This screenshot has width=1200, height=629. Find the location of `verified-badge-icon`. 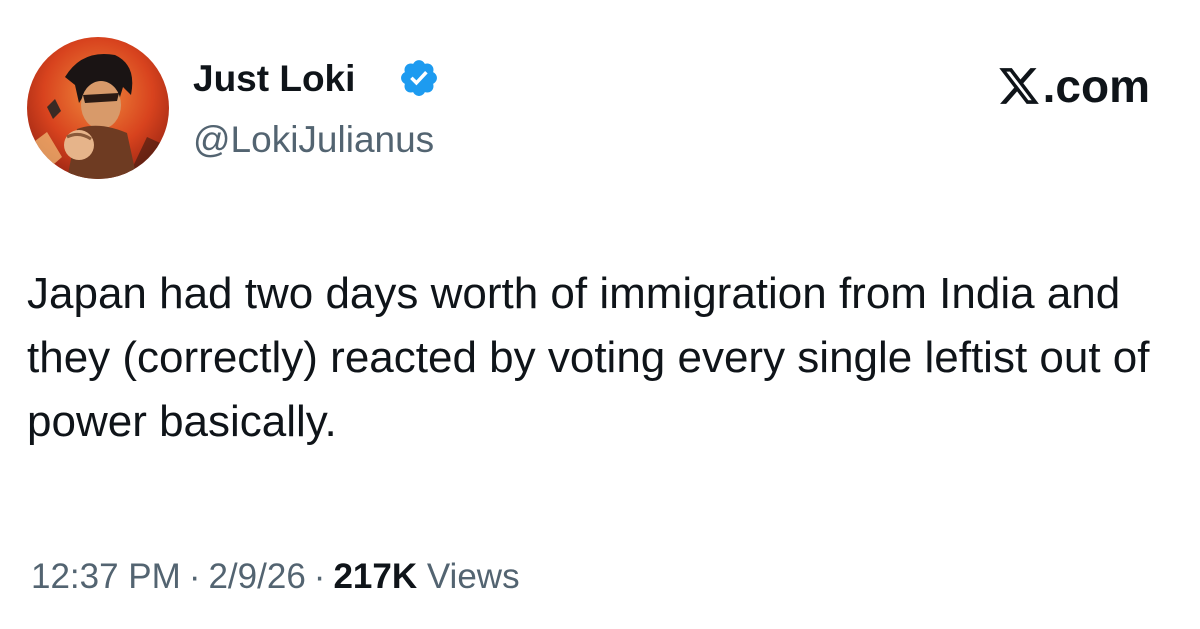

verified-badge-icon is located at coordinates (419, 78).